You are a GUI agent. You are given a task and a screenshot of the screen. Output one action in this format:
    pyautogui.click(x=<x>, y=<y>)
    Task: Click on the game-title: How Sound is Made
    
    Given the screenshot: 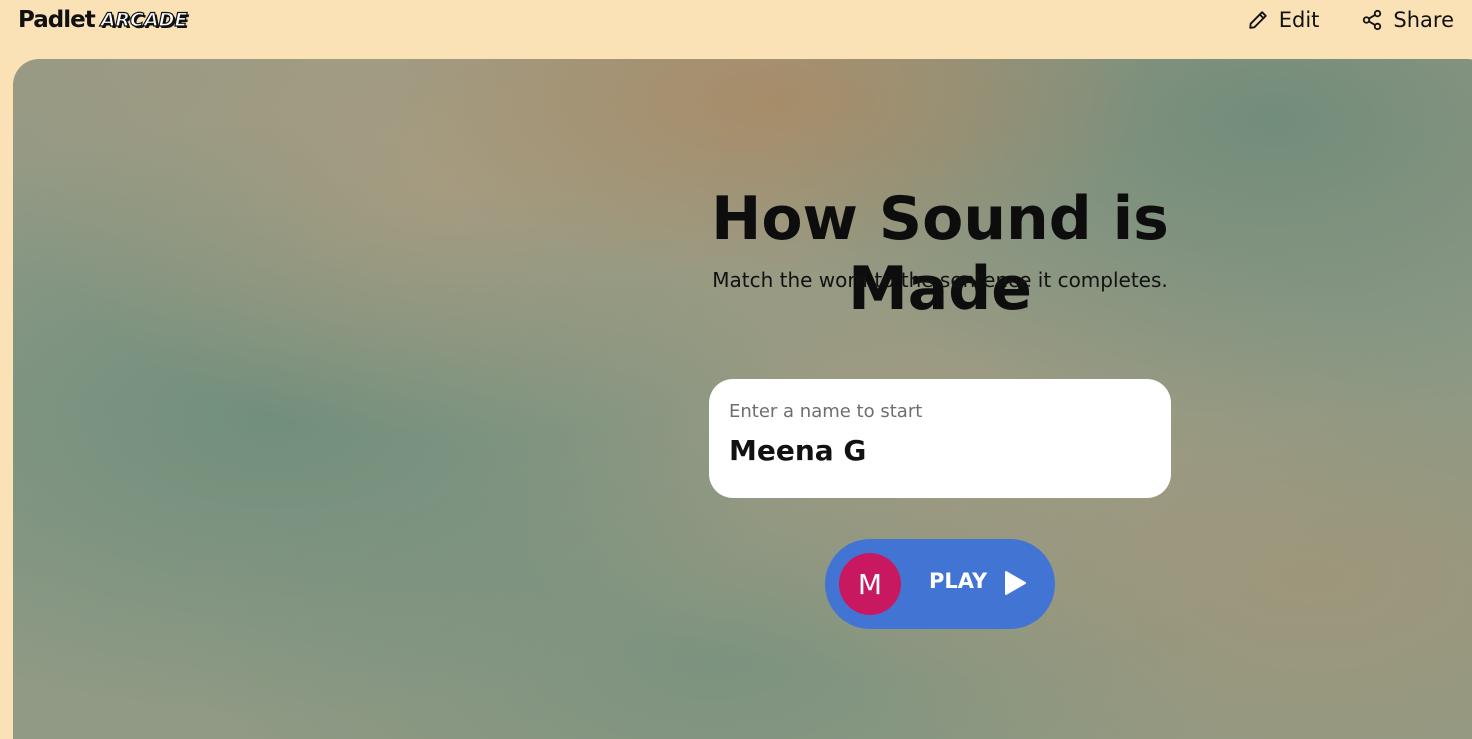 What is the action you would take?
    pyautogui.click(x=940, y=254)
    